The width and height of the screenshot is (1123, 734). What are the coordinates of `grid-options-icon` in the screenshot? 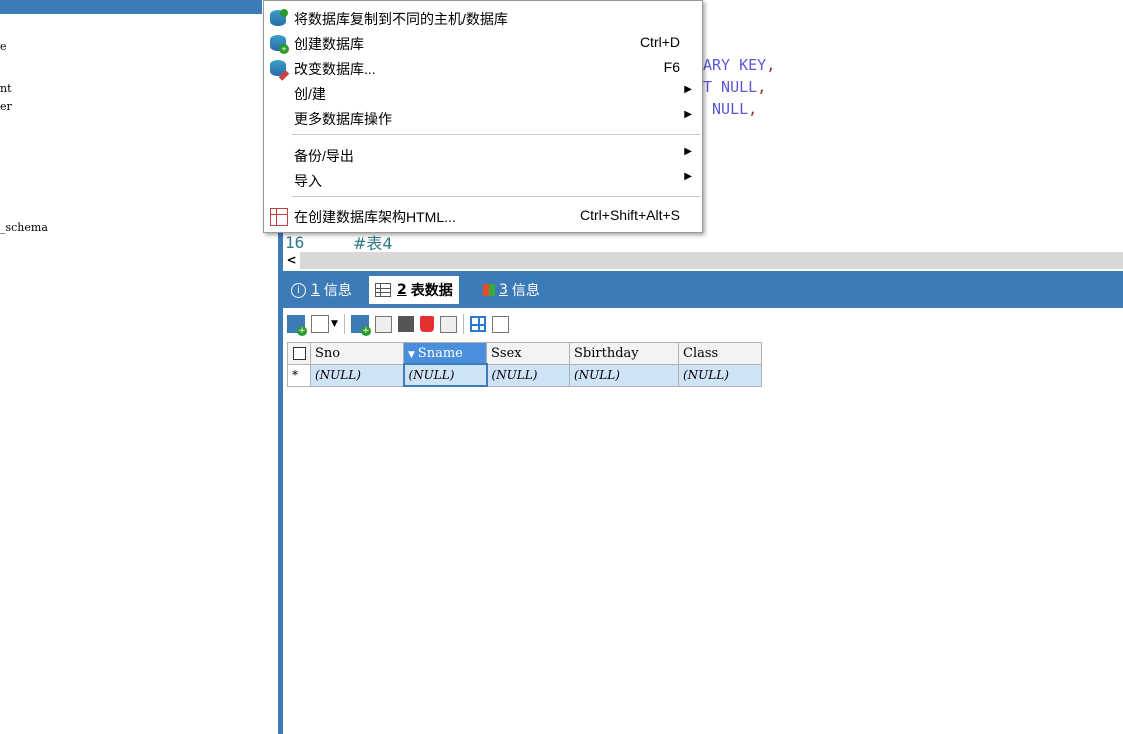 It's located at (320, 324).